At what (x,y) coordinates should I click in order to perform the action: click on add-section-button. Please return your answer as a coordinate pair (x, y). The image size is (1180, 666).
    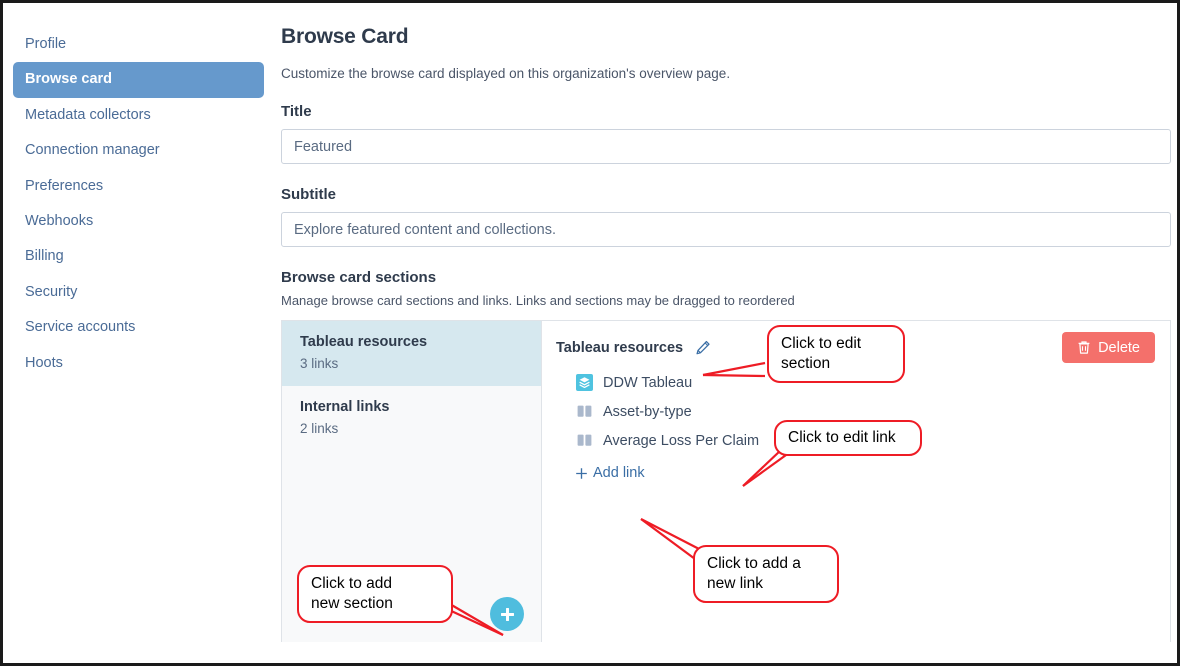
    Looking at the image, I should click on (507, 614).